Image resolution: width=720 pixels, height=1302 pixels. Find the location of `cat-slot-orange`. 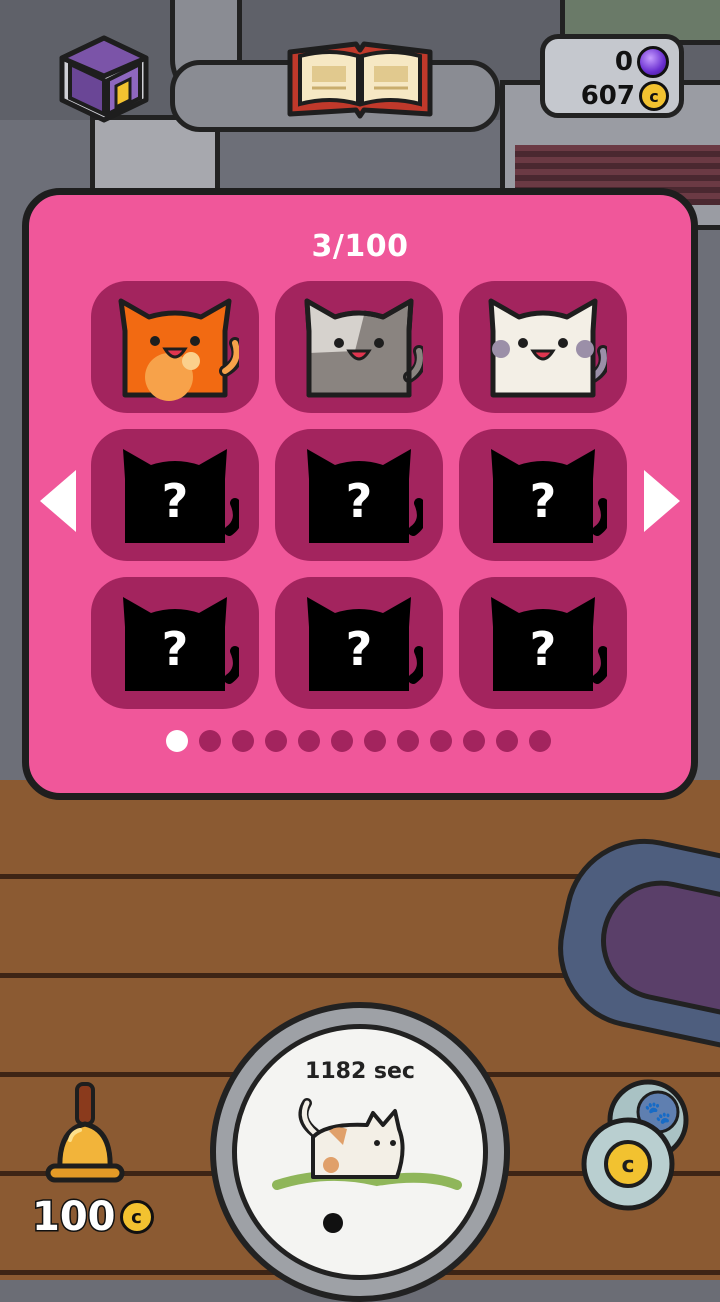

cat-slot-orange is located at coordinates (175, 347).